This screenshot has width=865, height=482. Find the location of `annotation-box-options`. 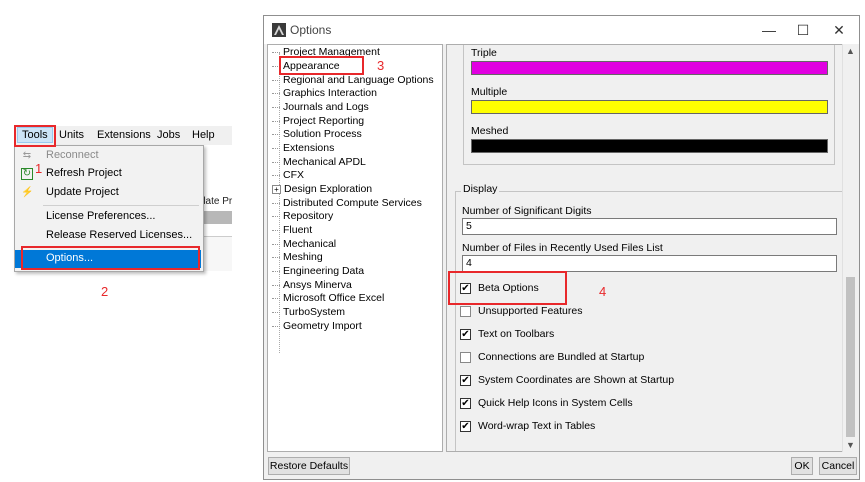

annotation-box-options is located at coordinates (110, 258).